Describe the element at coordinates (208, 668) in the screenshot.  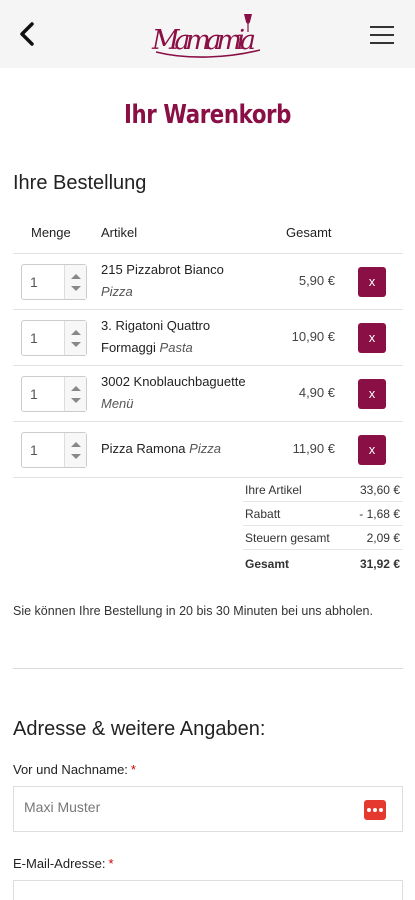
I see `section-divider` at that location.